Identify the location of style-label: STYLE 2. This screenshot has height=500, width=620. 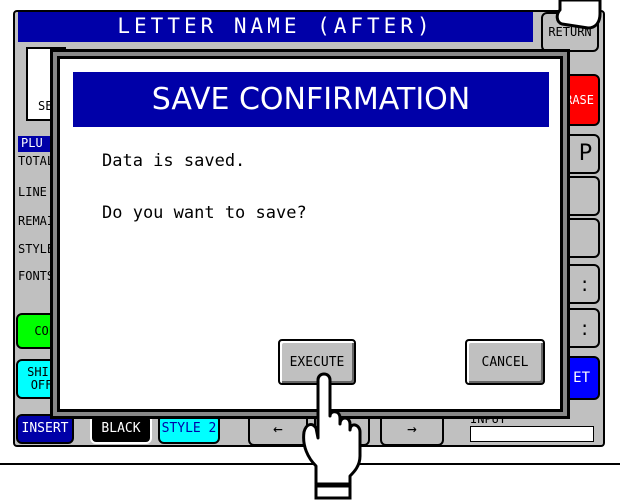
(189, 429).